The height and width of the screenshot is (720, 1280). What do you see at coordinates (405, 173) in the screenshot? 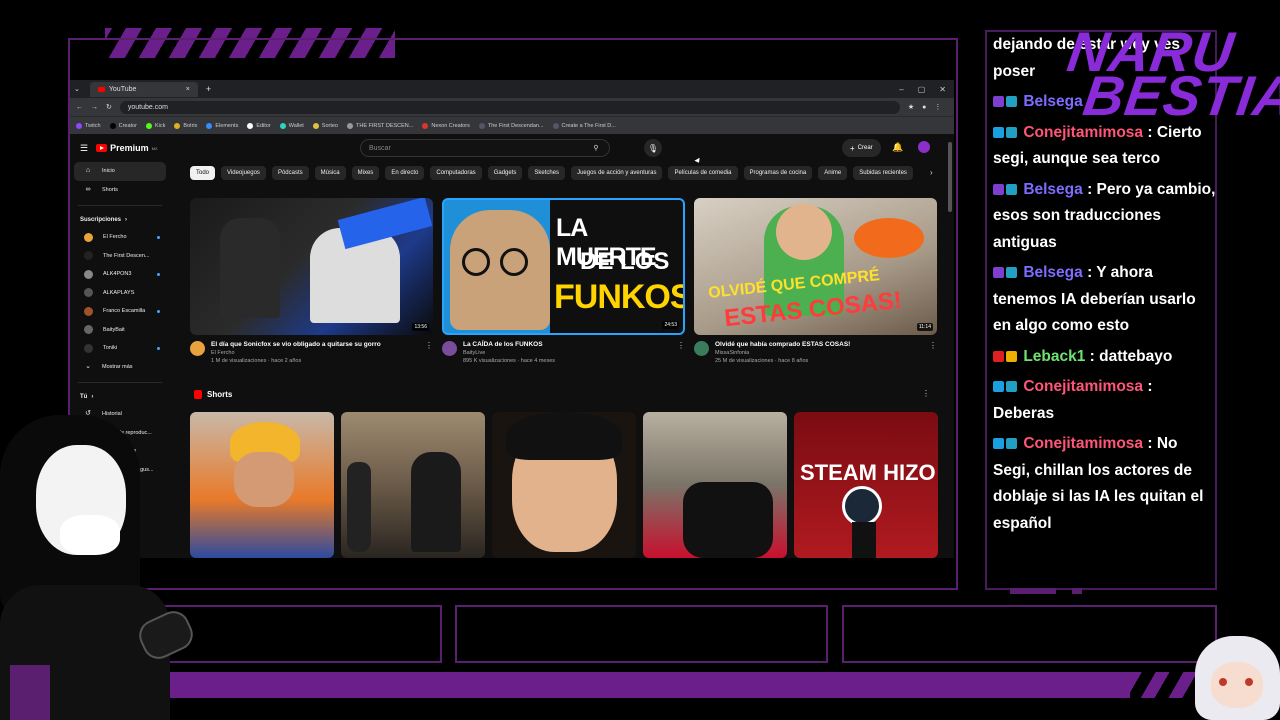
I see `filter-chip: En directo` at bounding box center [405, 173].